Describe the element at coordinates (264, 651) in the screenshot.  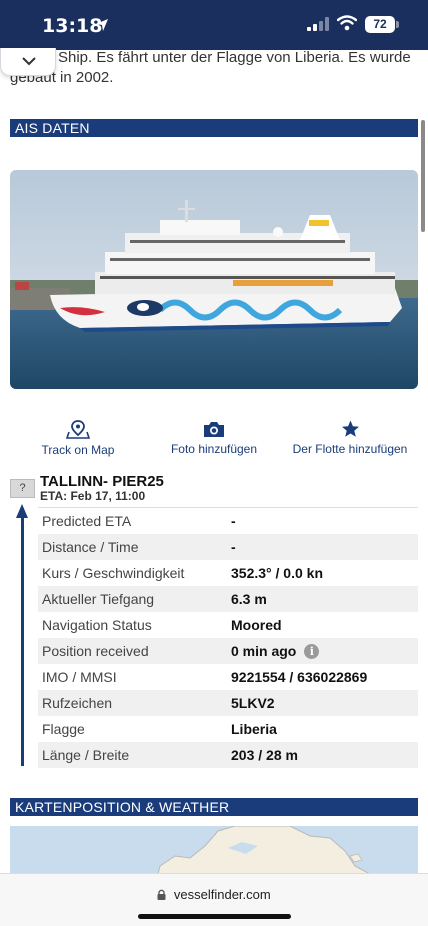
I see `position-received-value: 0 min ago` at that location.